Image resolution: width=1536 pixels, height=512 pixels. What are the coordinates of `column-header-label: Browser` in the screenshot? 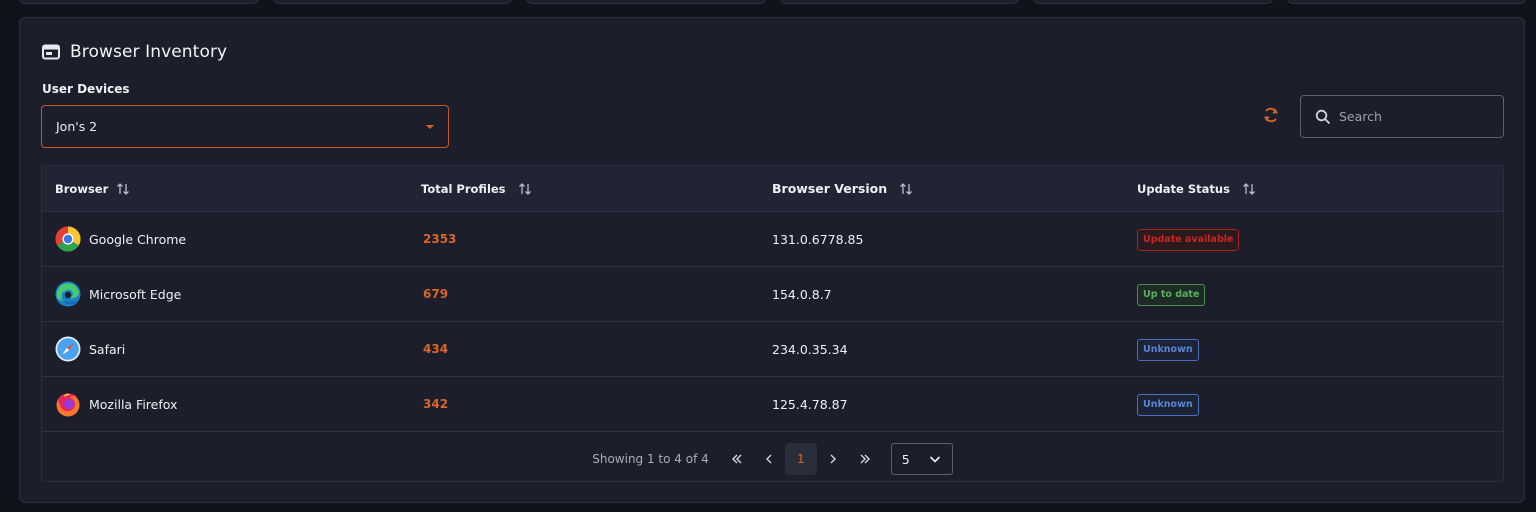 It's located at (82, 188).